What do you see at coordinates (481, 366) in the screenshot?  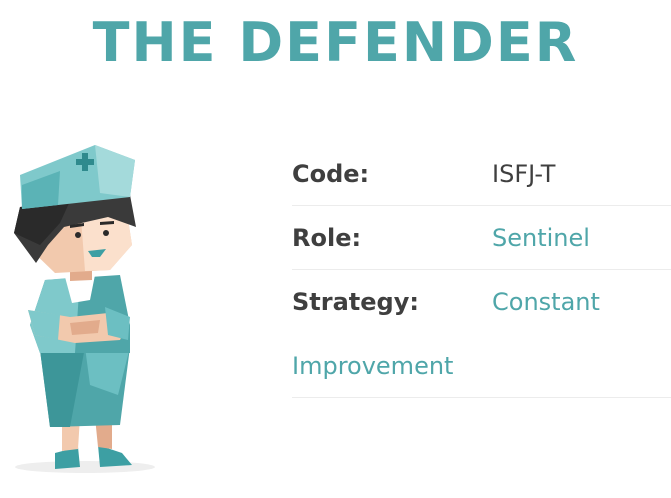 I see `trait-row-strategy-continued: Improvement` at bounding box center [481, 366].